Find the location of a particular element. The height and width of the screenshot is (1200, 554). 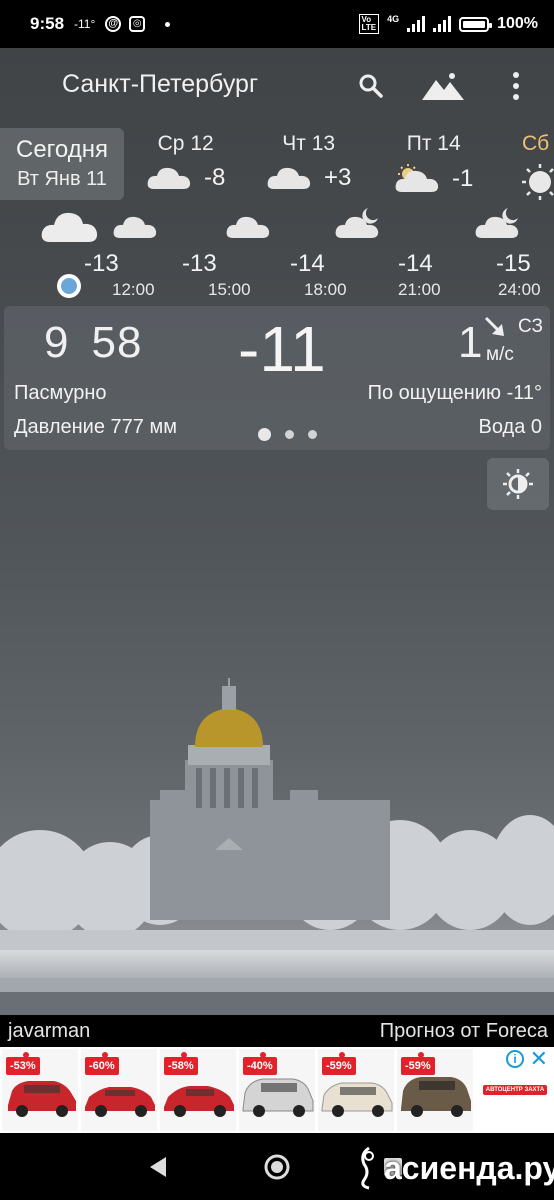

ad-car: -60% is located at coordinates (119, 1090).